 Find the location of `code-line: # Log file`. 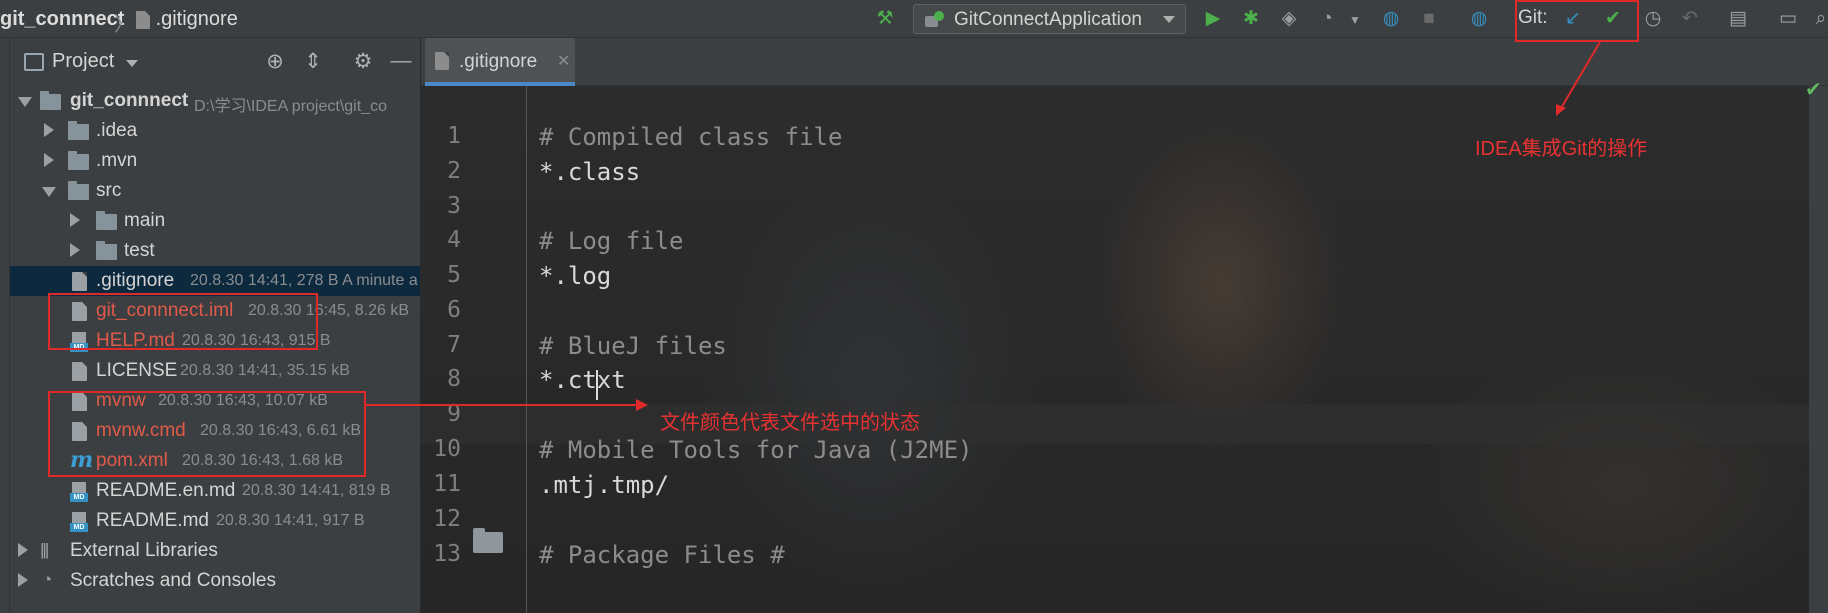

code-line: # Log file is located at coordinates (611, 241).